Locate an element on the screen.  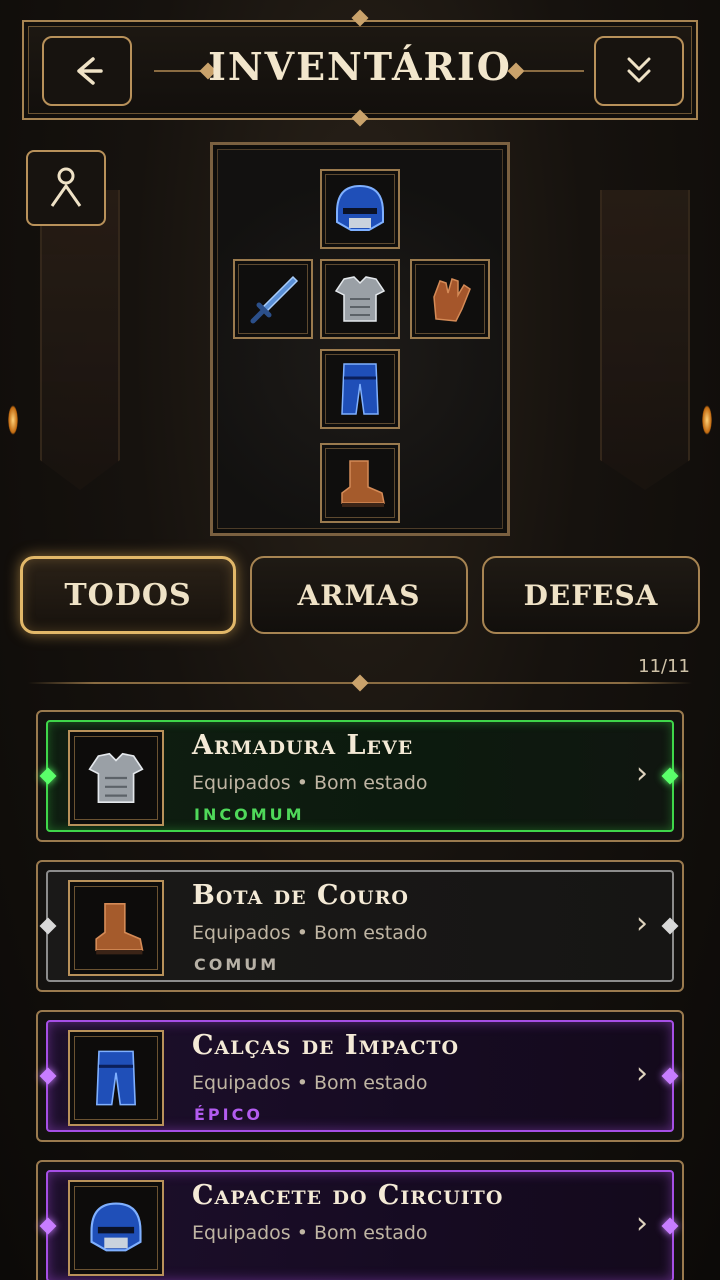
item-name: Bota de Couro is located at coordinates (300, 895).